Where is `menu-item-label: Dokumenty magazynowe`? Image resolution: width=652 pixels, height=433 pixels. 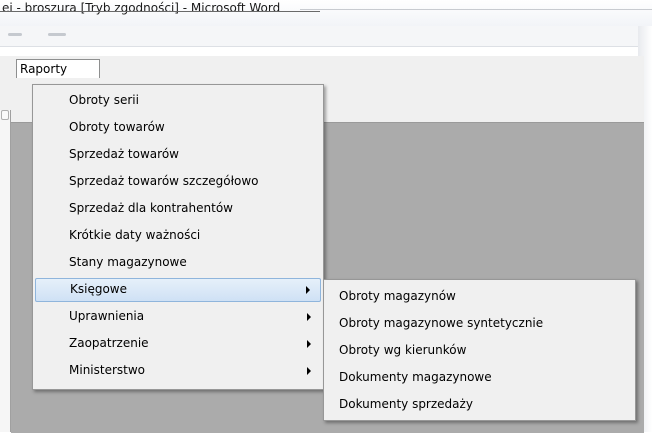
menu-item-label: Dokumenty magazynowe is located at coordinates (415, 377).